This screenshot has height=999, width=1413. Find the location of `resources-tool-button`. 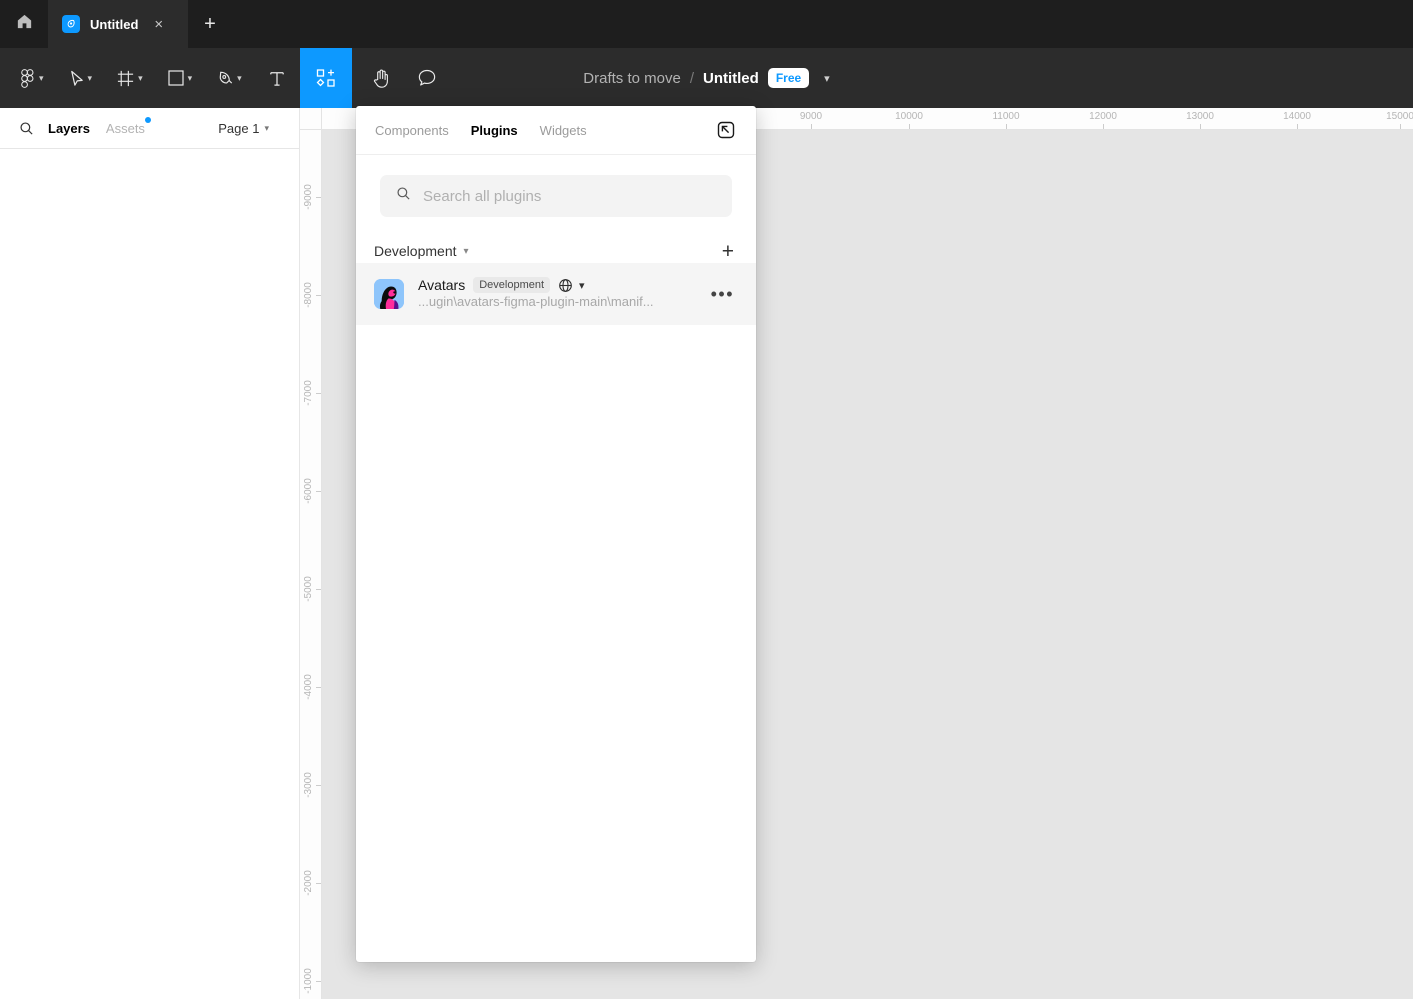

resources-tool-button is located at coordinates (325, 78).